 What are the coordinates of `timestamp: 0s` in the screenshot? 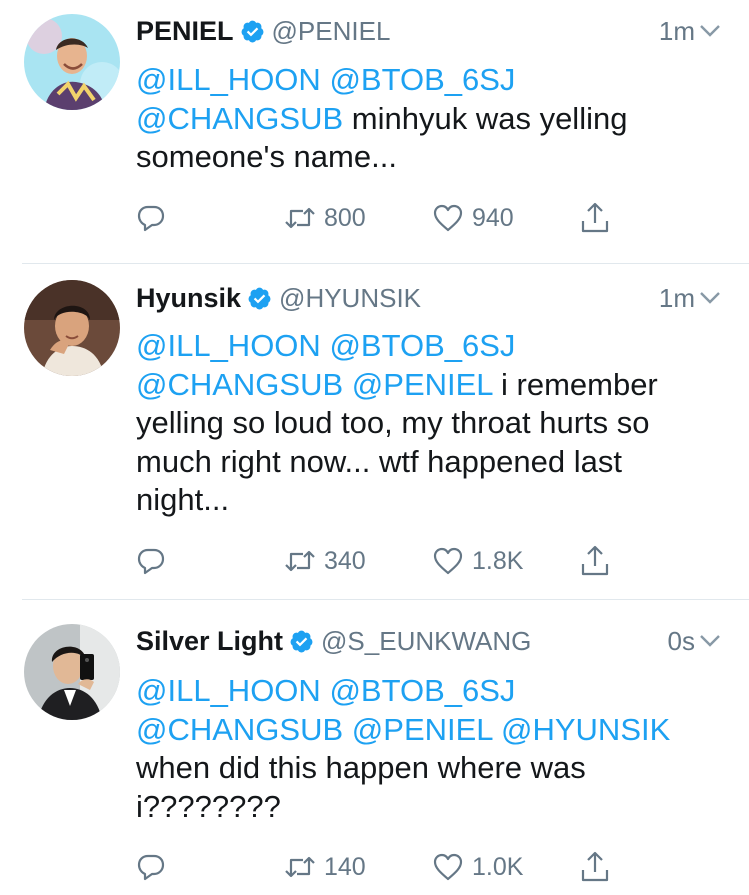 It's located at (681, 641).